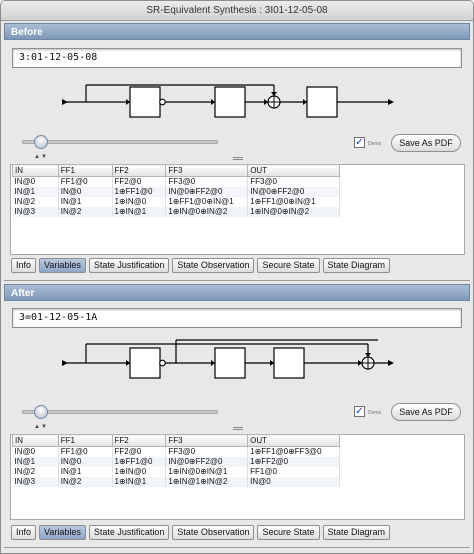  I want to click on table-row: IN@0 FF1@0 FF2@0 FF3@0 FF3@0, so click(176, 181).